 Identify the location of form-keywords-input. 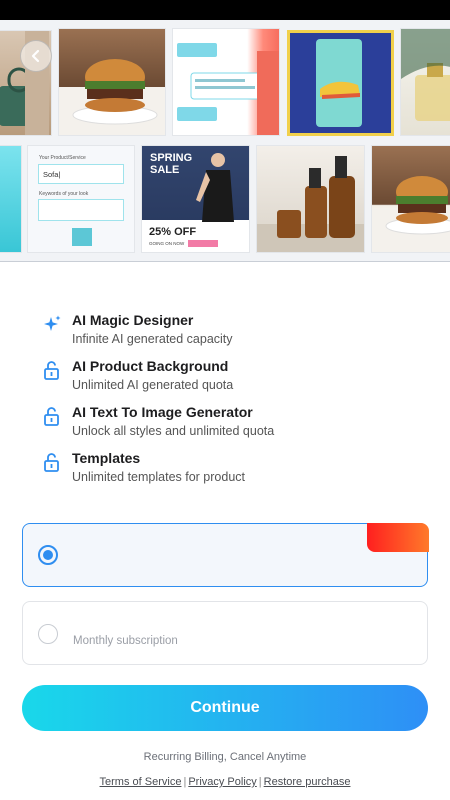
(81, 210).